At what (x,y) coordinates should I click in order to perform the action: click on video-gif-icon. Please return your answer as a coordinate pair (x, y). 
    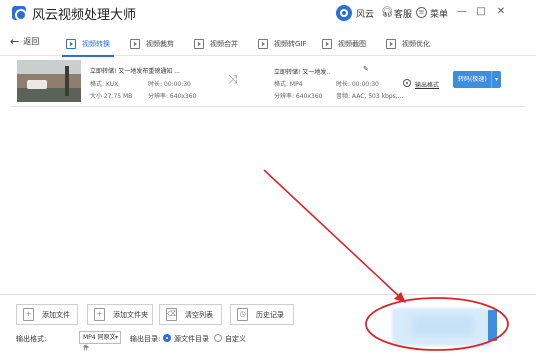
    Looking at the image, I should click on (263, 44).